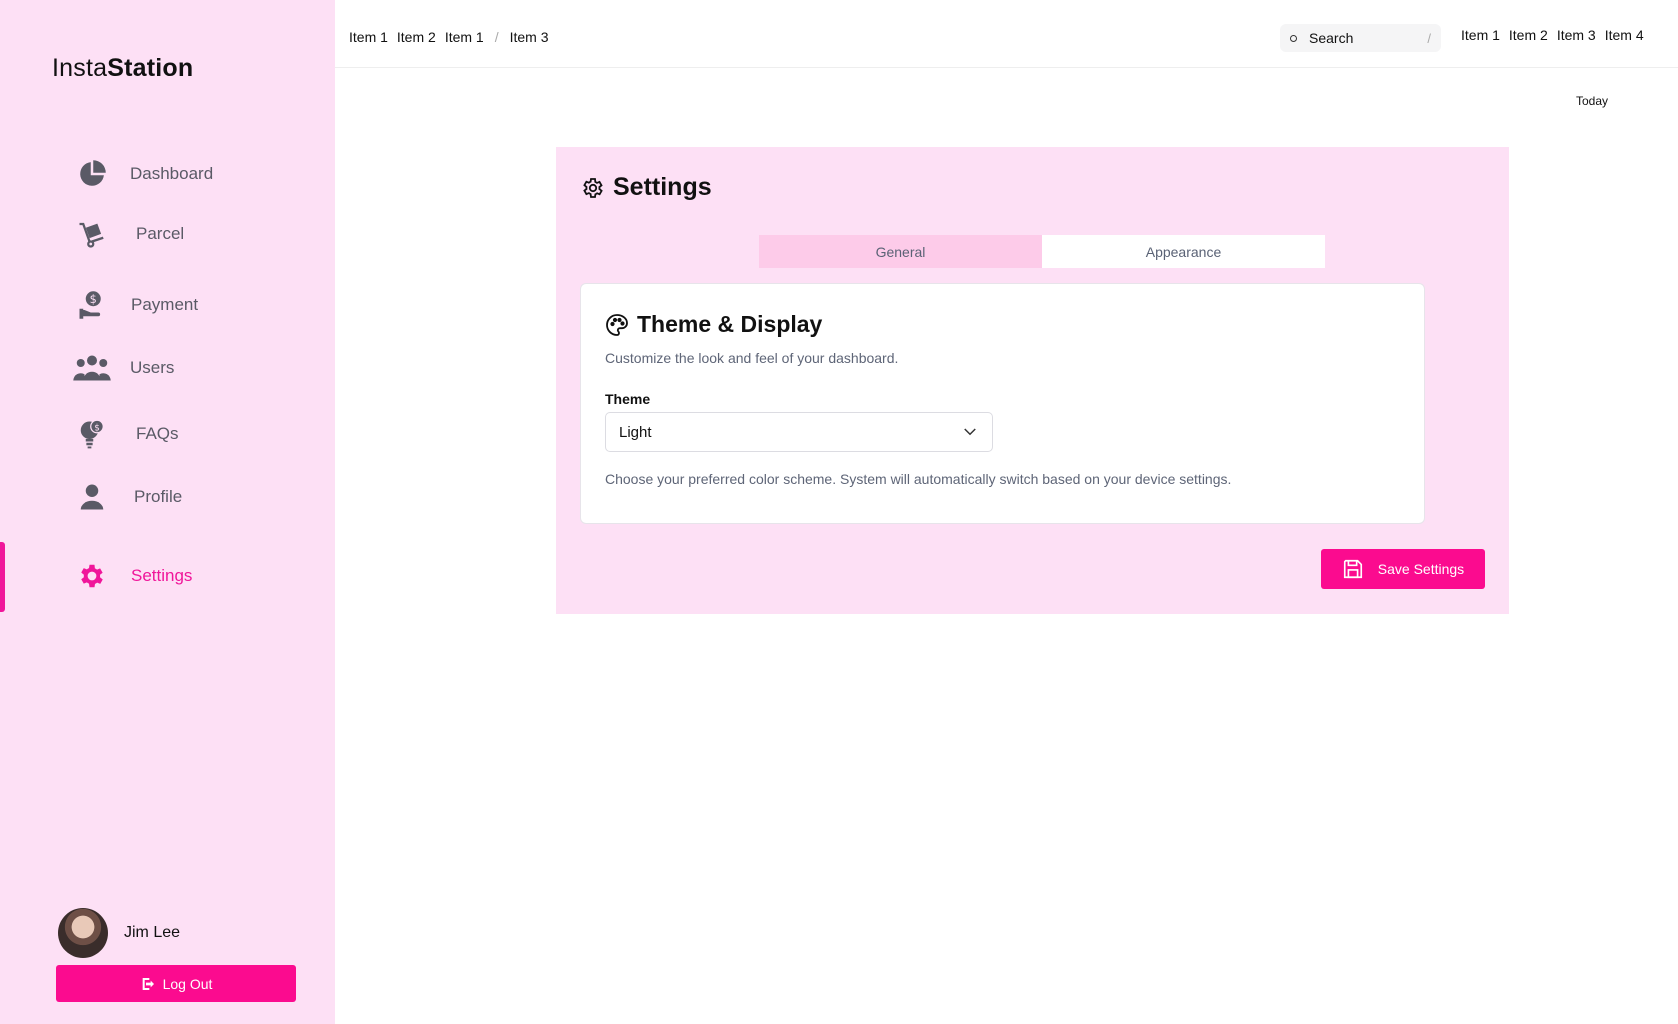 Image resolution: width=1678 pixels, height=1024 pixels. Describe the element at coordinates (2, 577) in the screenshot. I see `active-indicator` at that location.